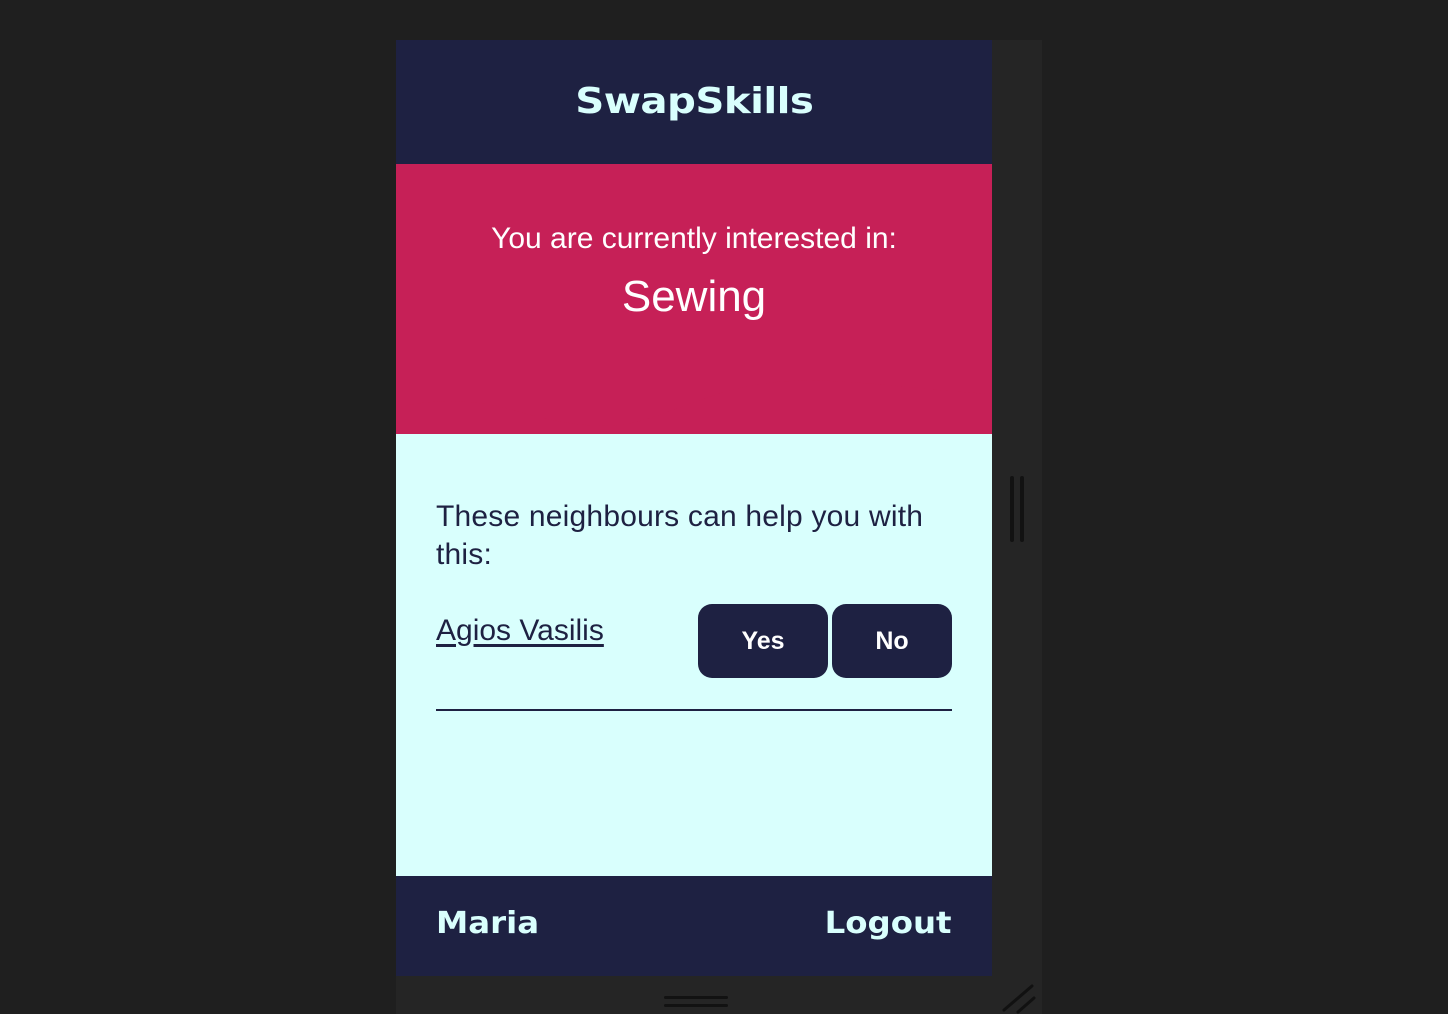  I want to click on yes-button: Yes, so click(763, 641).